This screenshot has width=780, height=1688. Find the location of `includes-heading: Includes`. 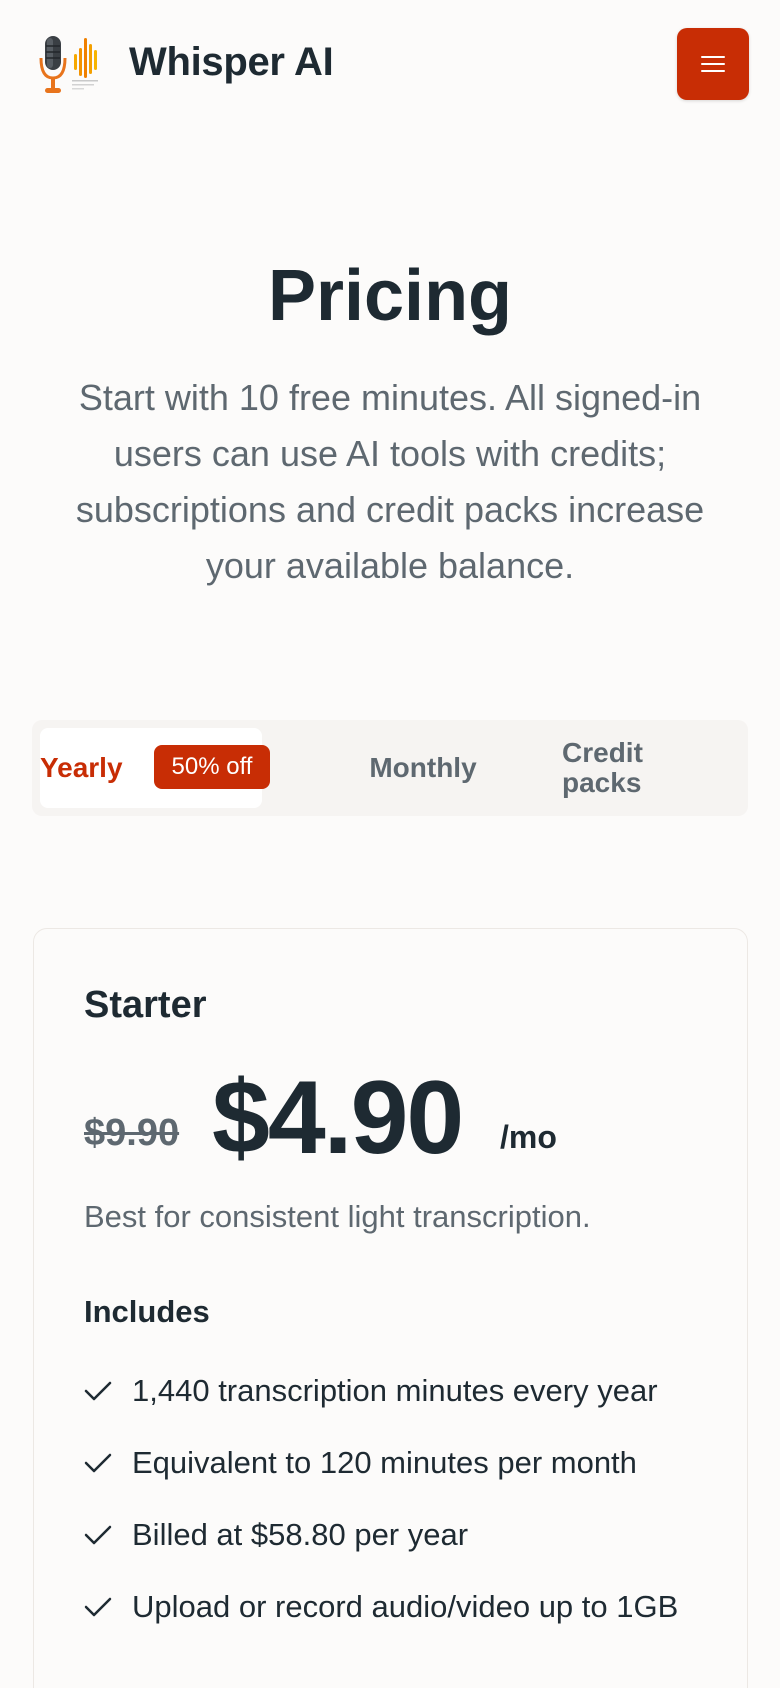

includes-heading: Includes is located at coordinates (147, 1311).